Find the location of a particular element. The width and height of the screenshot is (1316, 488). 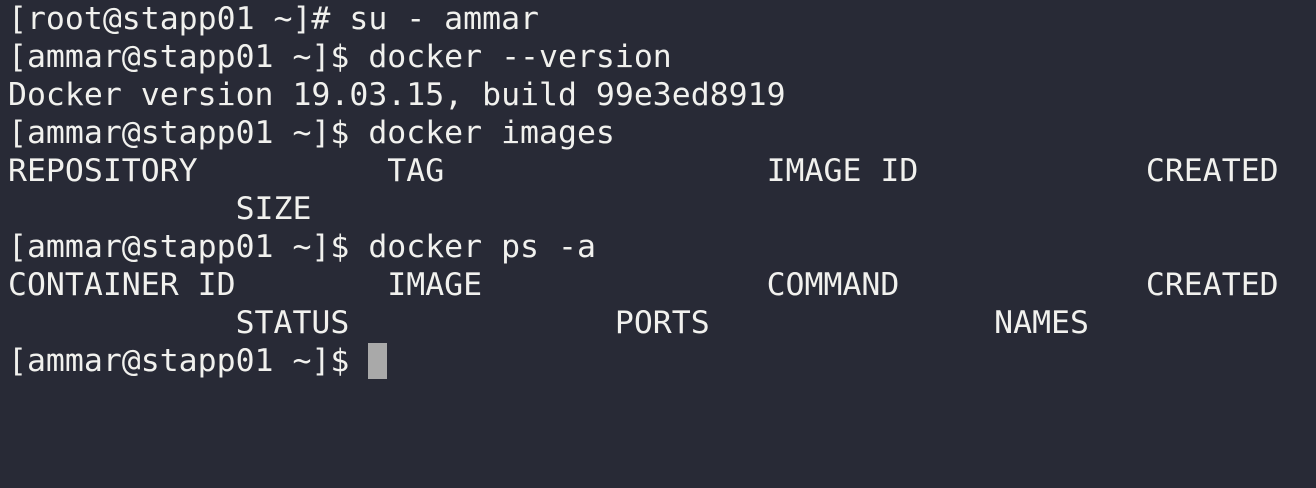

terminal-line: [ammar@stapp01 ~]$ docker images is located at coordinates (311, 133).